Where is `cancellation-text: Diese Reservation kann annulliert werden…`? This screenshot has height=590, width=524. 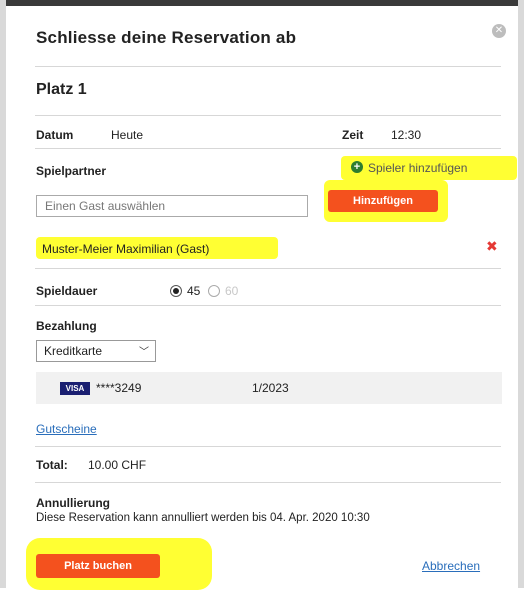 cancellation-text: Diese Reservation kann annulliert werden… is located at coordinates (203, 518).